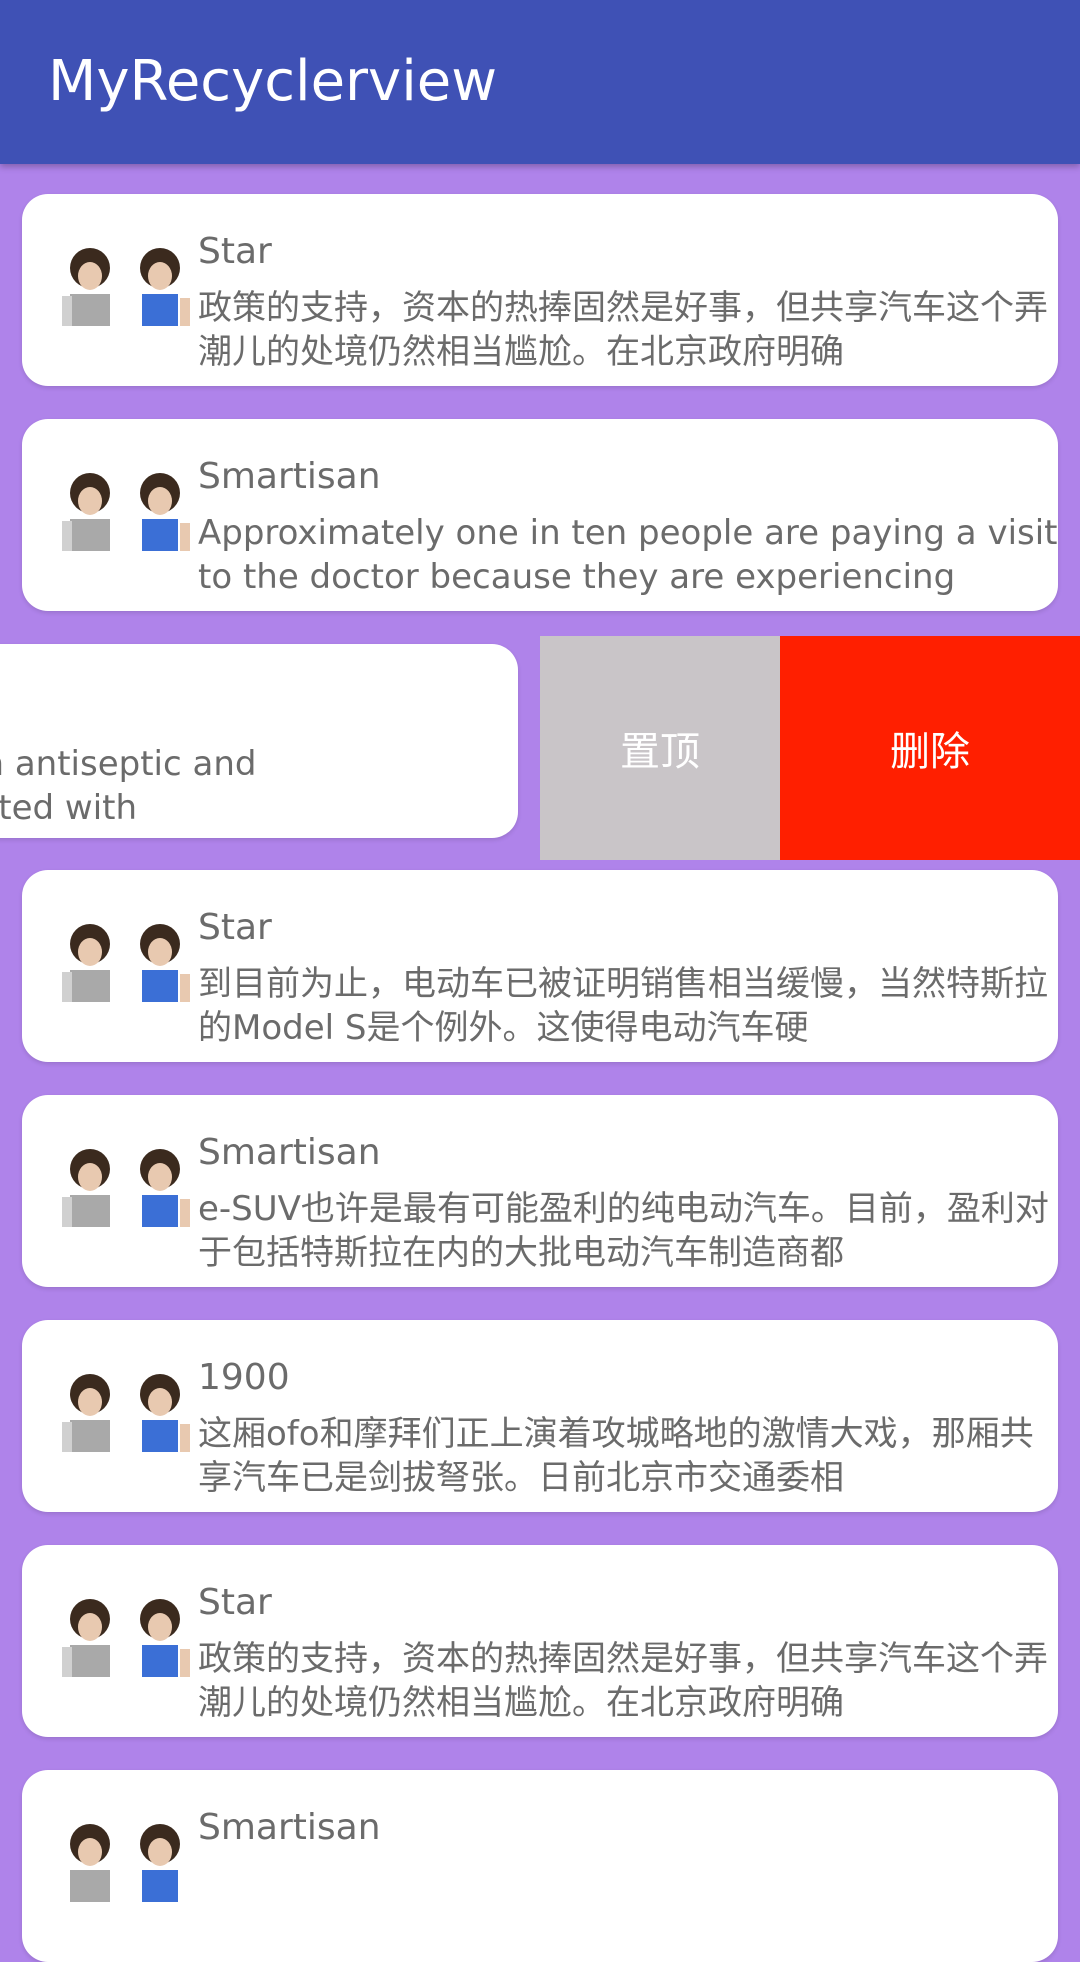  Describe the element at coordinates (628, 1906) in the screenshot. I see `item-description` at that location.